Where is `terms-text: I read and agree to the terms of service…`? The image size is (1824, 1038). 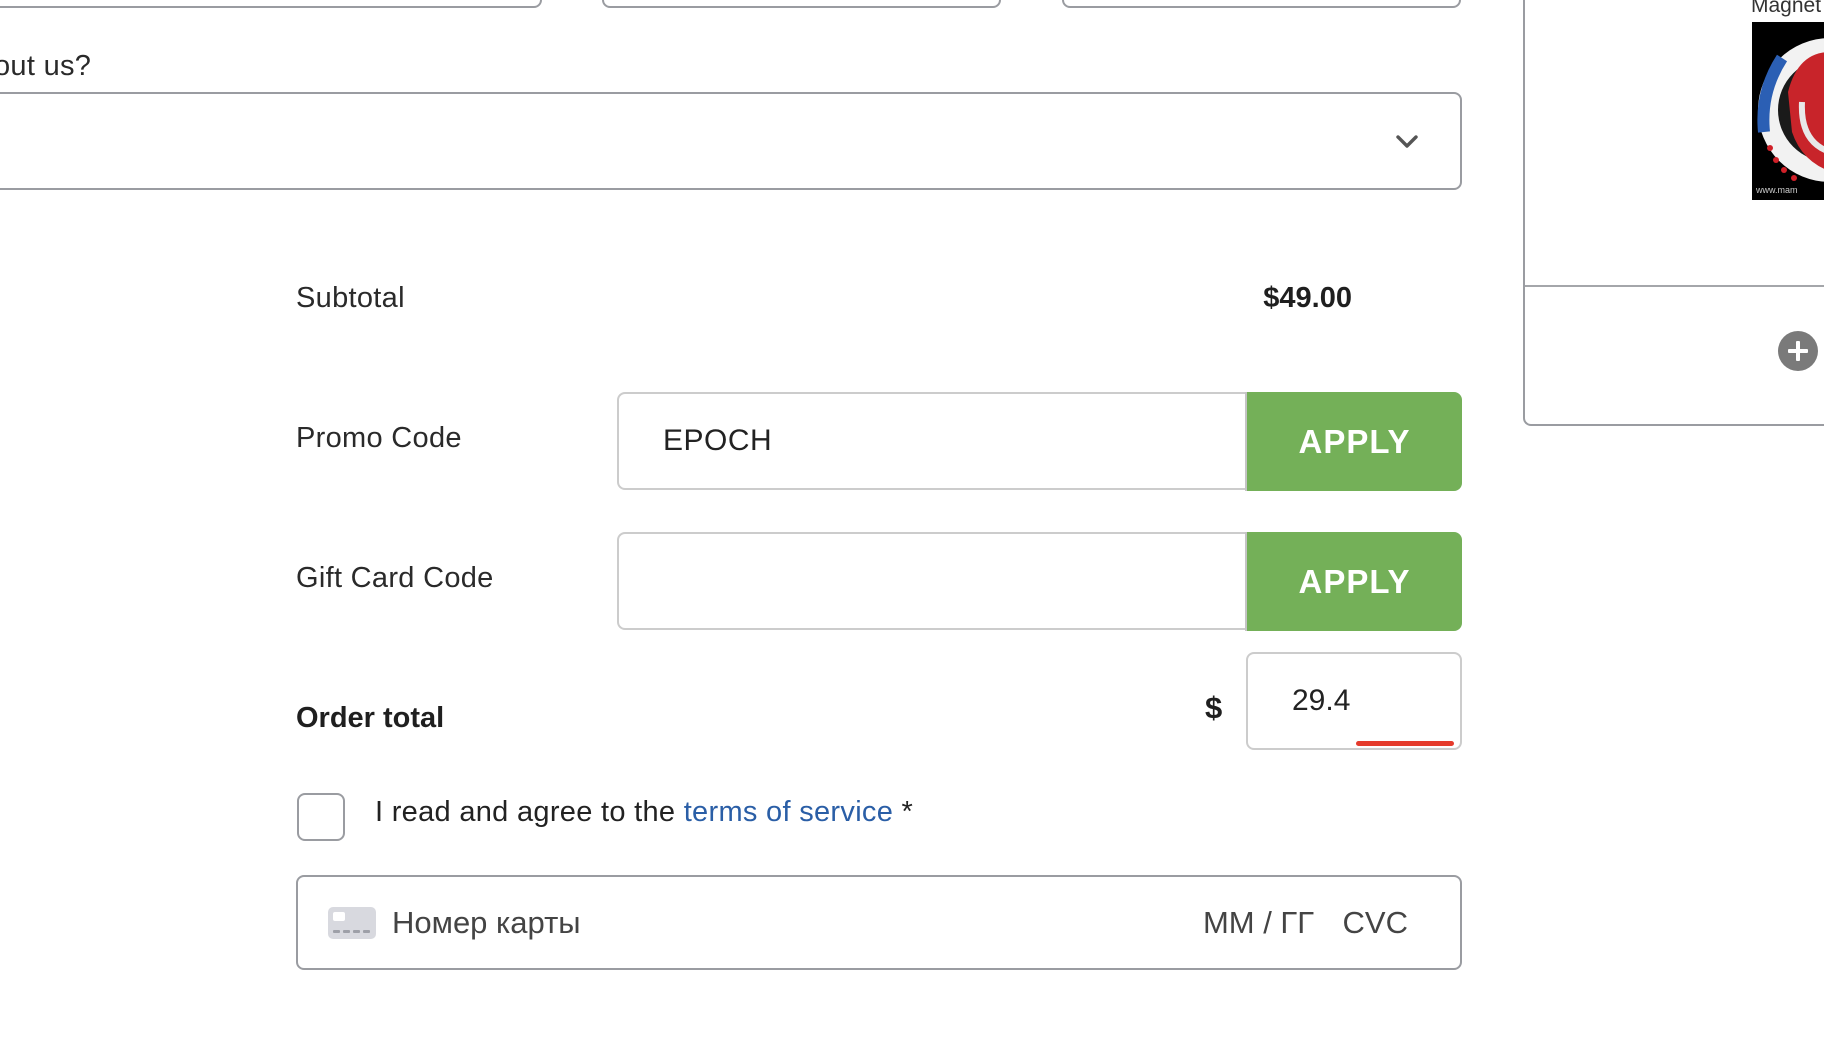
terms-text: I read and agree to the terms of service… is located at coordinates (644, 812).